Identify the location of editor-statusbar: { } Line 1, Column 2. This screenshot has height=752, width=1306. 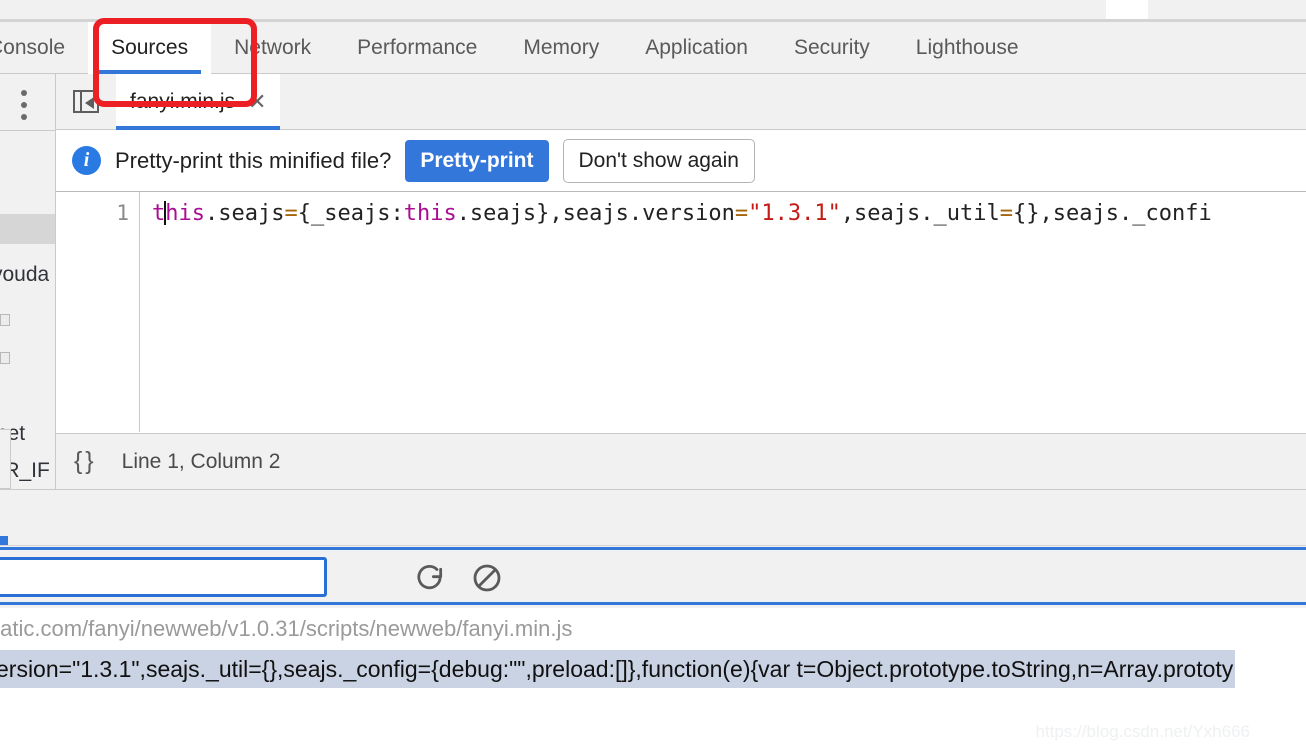
(681, 461).